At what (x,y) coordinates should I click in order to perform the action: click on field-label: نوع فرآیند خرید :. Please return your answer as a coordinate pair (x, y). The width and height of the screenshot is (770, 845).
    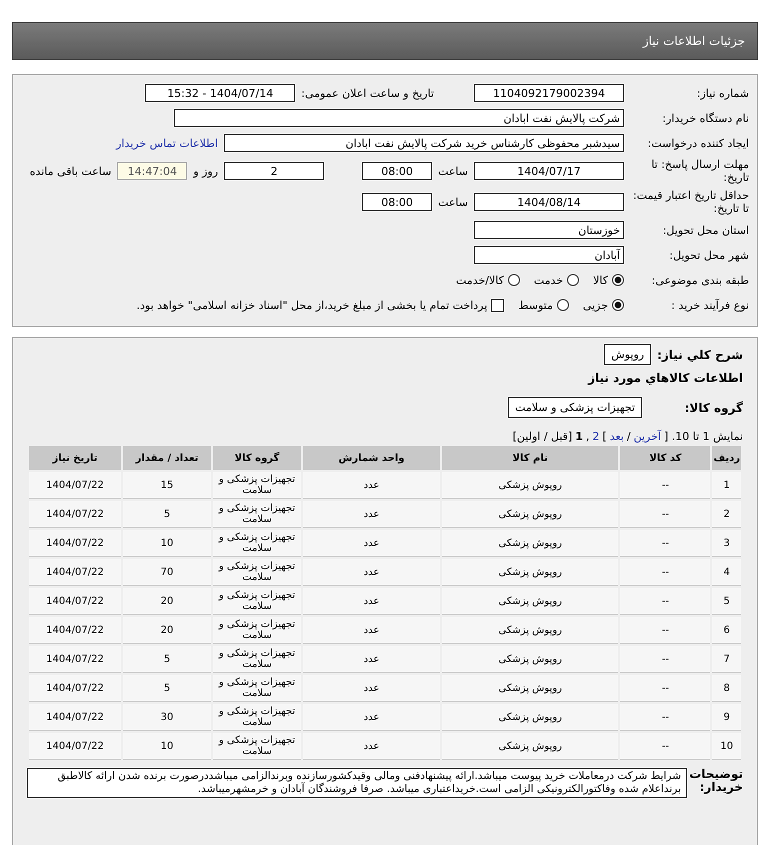
    Looking at the image, I should click on (709, 305).